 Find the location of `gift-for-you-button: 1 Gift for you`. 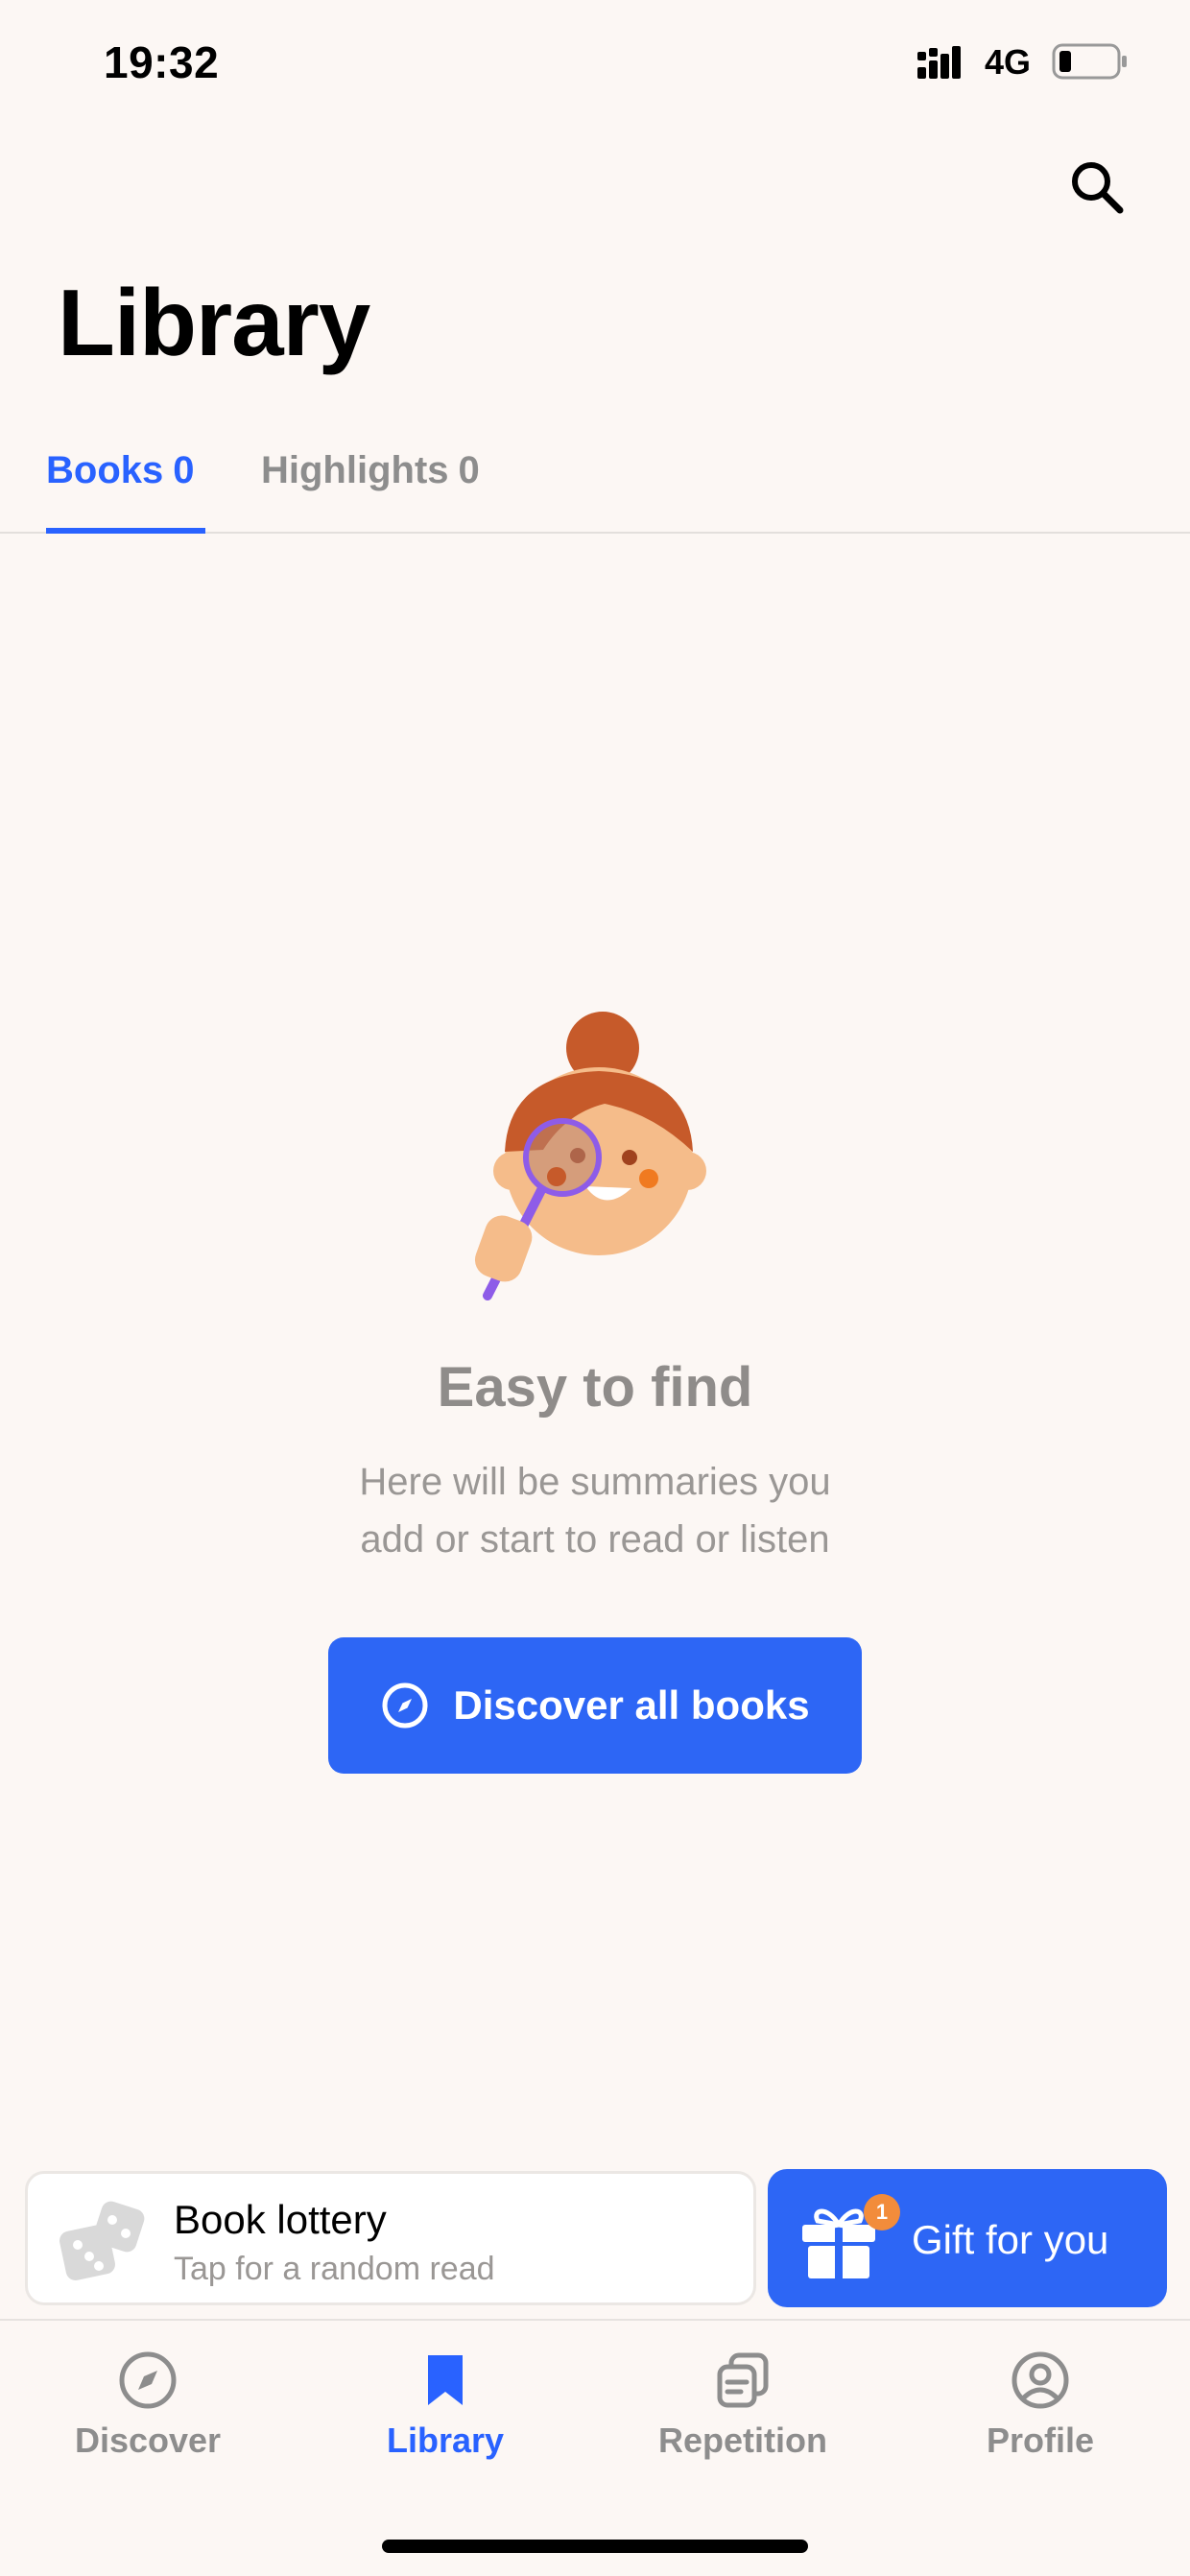

gift-for-you-button: 1 Gift for you is located at coordinates (968, 2238).